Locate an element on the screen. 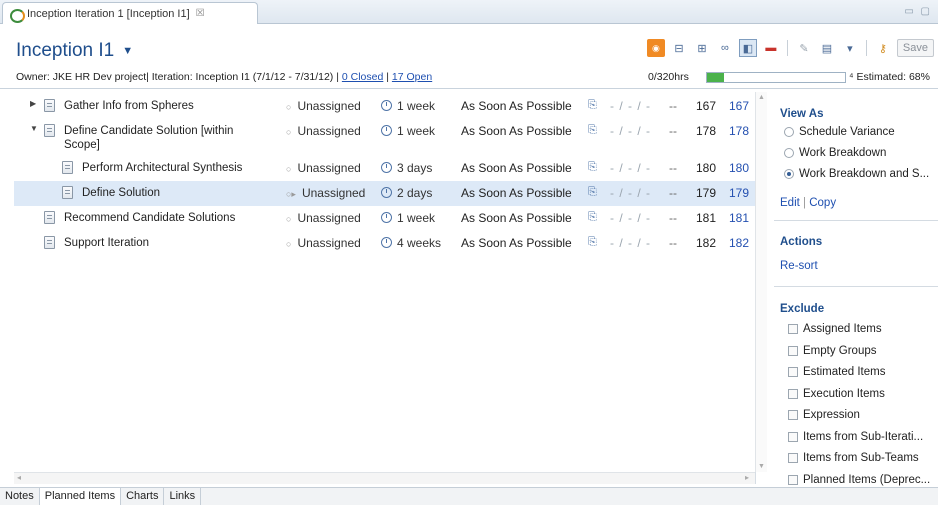  report-dropdown-icon: ▾ is located at coordinates (850, 48).